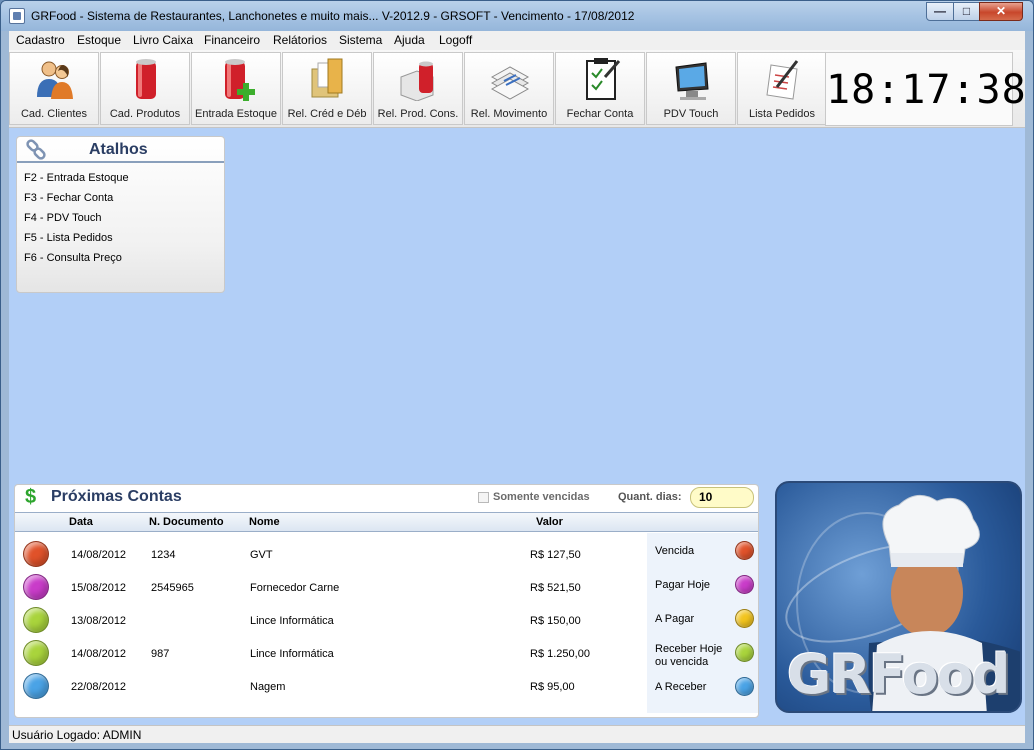 This screenshot has width=1034, height=750. Describe the element at coordinates (17, 16) in the screenshot. I see `app-icon` at that location.